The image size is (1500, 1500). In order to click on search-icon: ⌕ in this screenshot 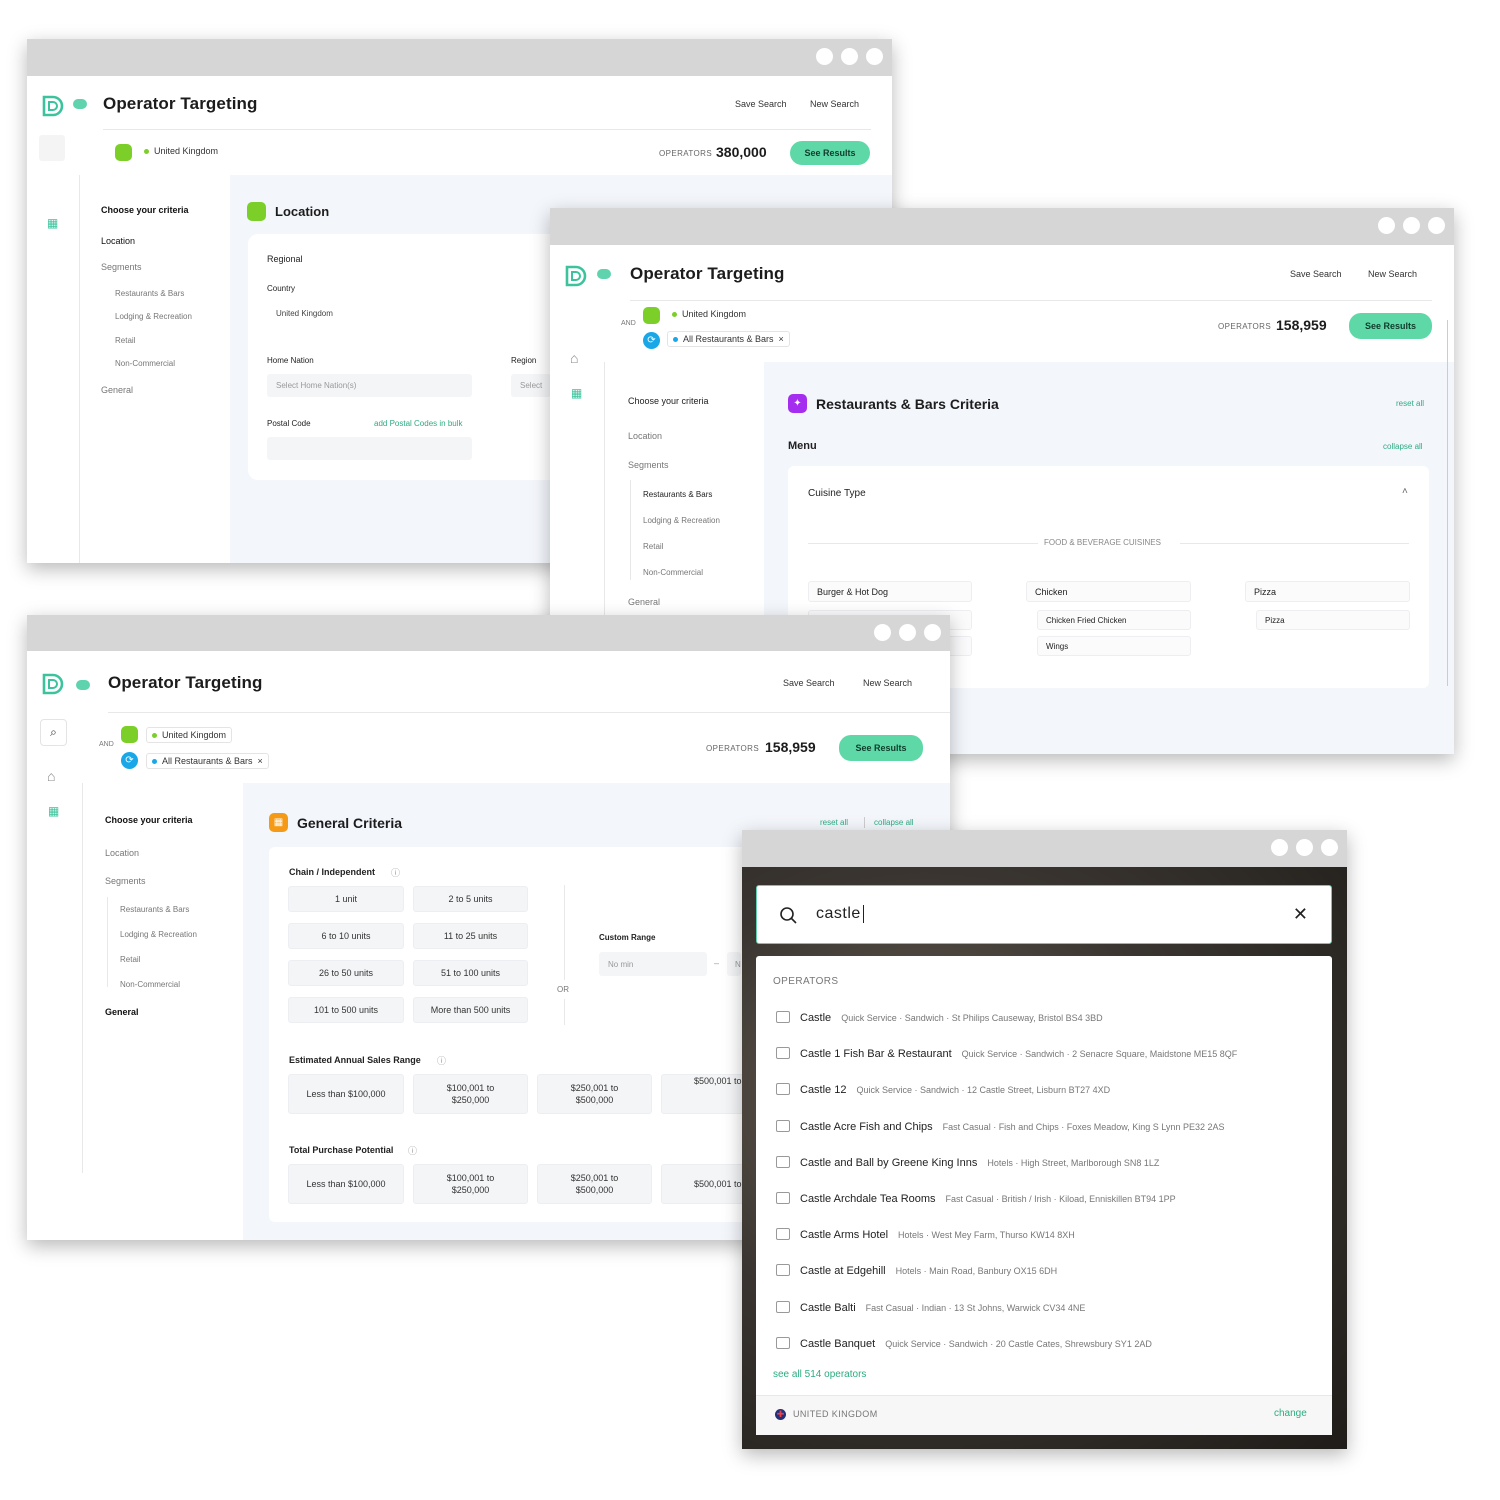, I will do `click(53, 732)`.